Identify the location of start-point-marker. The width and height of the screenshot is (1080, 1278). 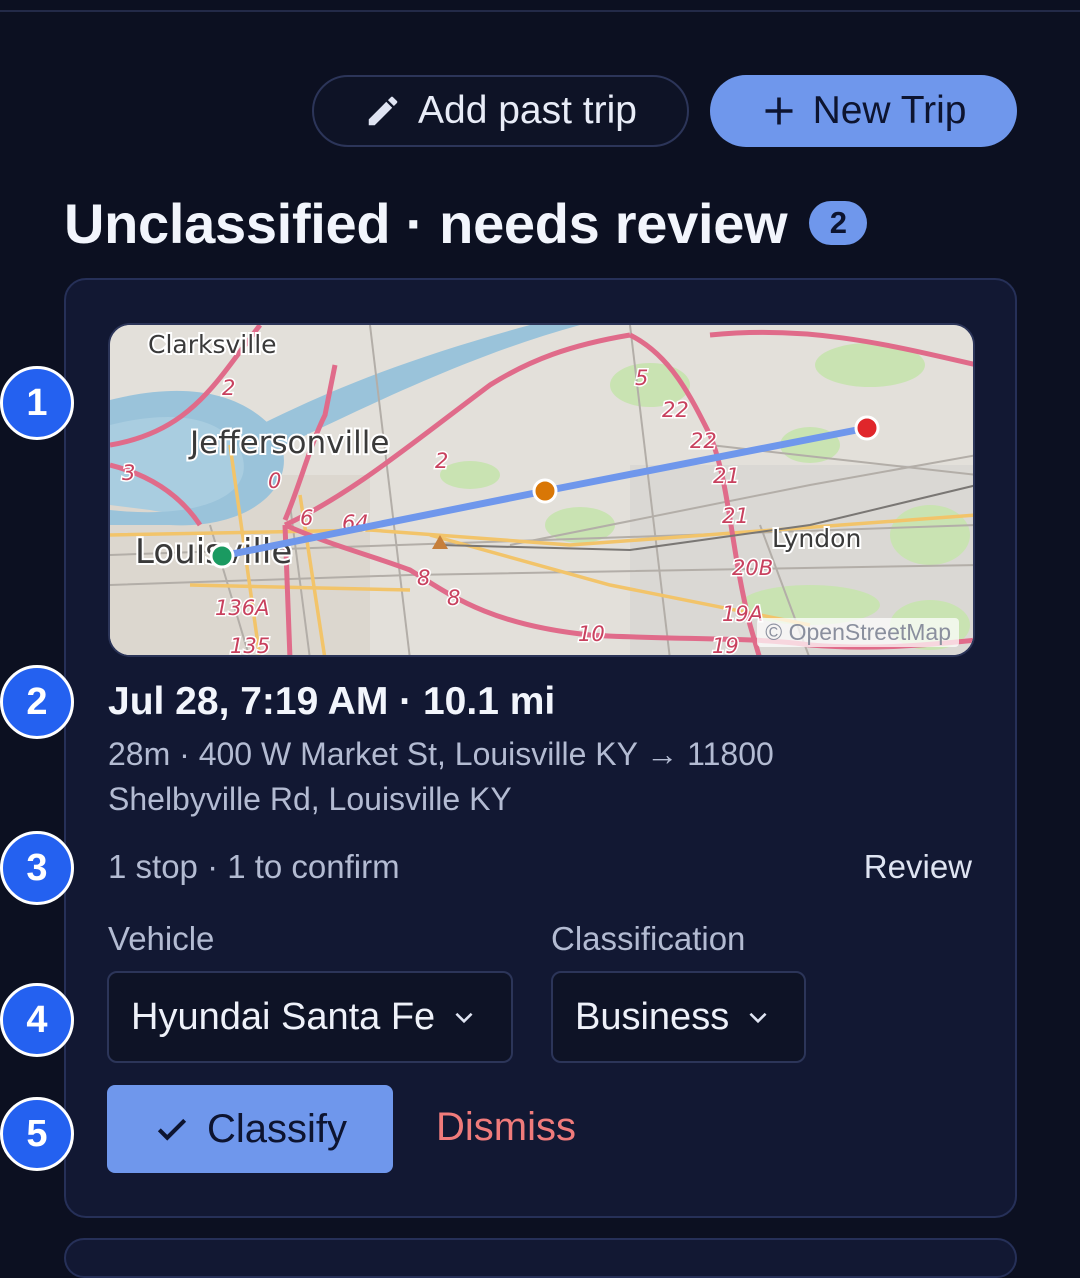
(222, 556).